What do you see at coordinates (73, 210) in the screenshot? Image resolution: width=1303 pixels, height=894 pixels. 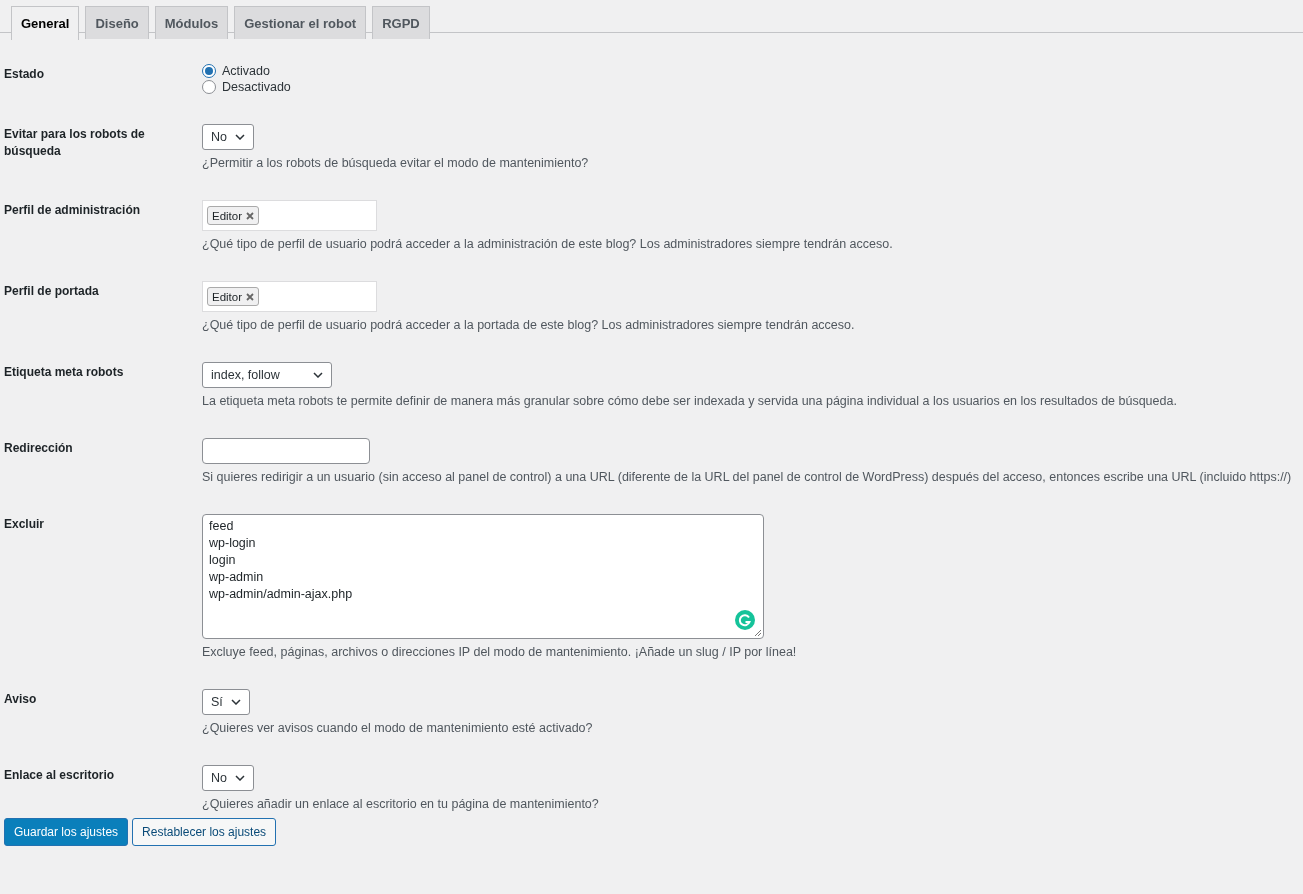 I see `setting-label: Perfil de administración` at bounding box center [73, 210].